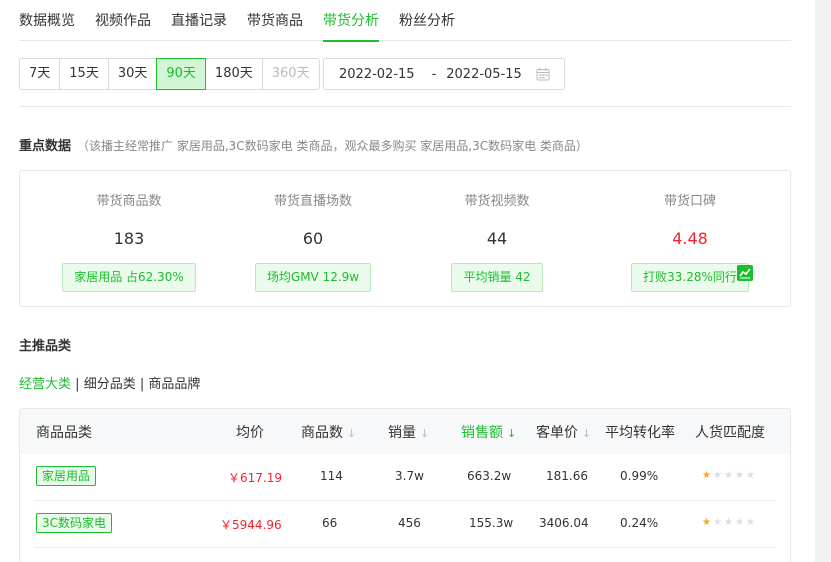  Describe the element at coordinates (444, 74) in the screenshot. I see `date-range-picker: 2022-02-15 - 2022-05-15` at that location.